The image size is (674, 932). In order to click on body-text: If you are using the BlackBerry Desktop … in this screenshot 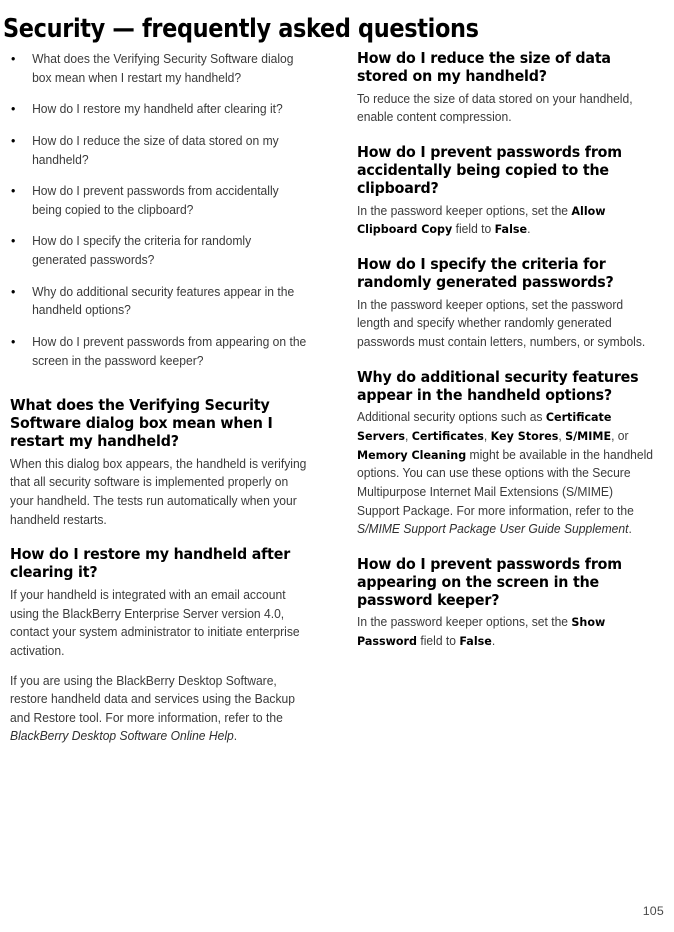, I will do `click(152, 699)`.